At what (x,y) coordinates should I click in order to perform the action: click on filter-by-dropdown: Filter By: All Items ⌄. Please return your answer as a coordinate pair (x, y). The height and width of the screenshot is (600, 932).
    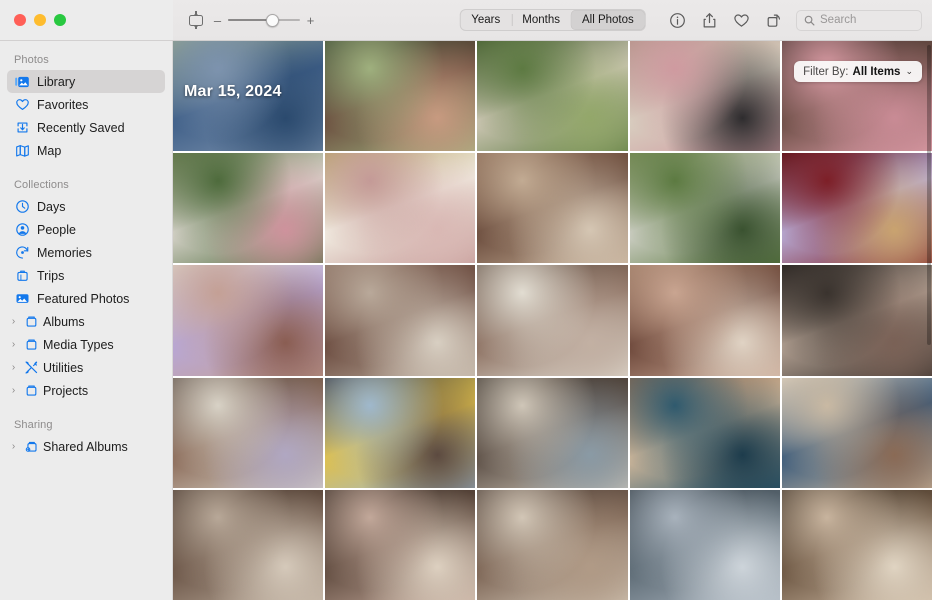
    Looking at the image, I should click on (858, 71).